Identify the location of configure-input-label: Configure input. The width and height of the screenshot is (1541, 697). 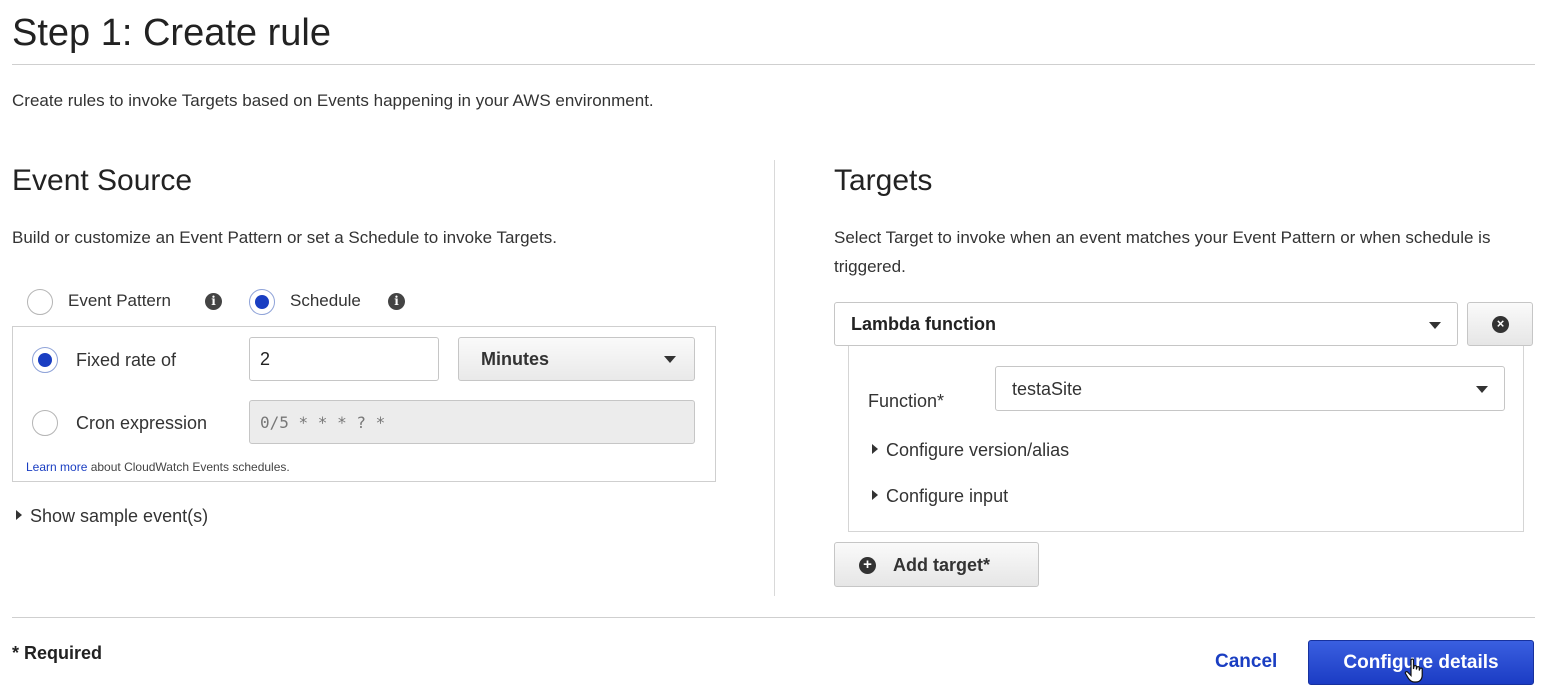
(947, 496).